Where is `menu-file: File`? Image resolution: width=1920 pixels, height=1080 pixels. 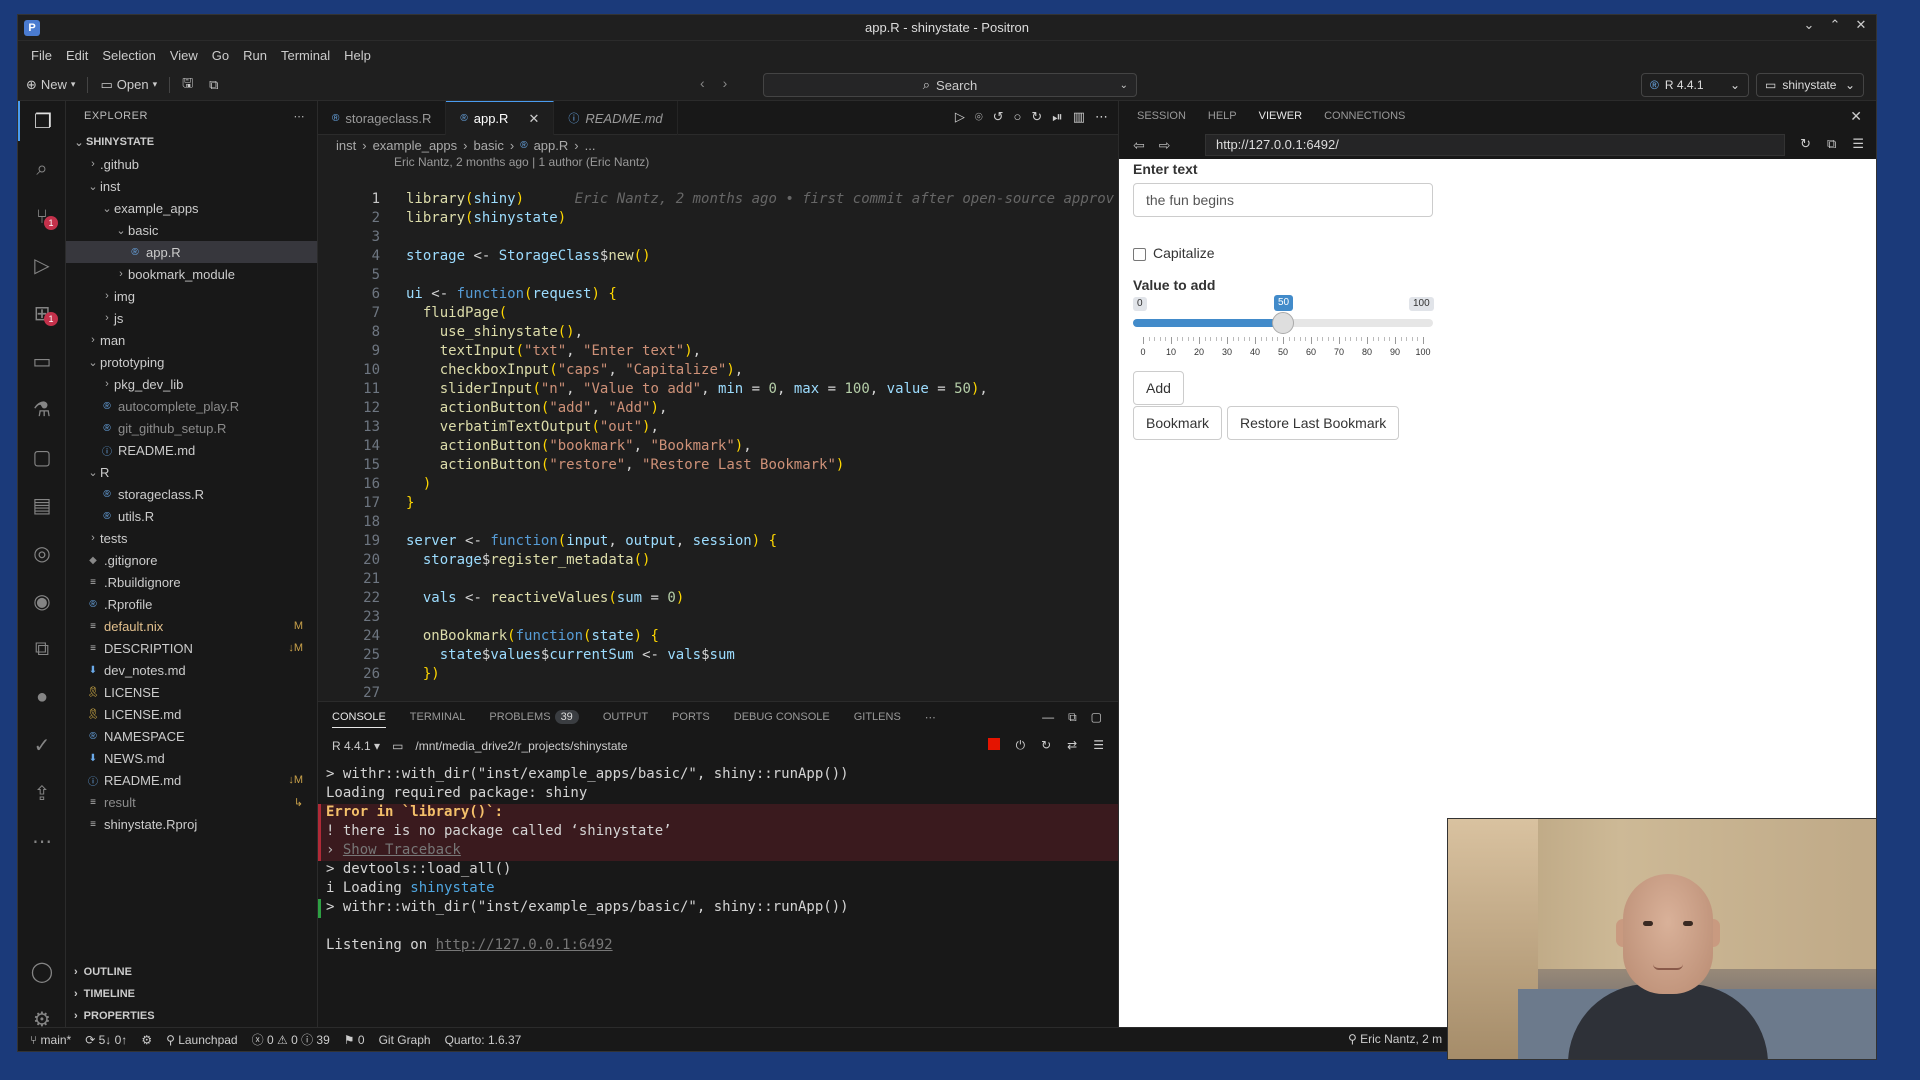
menu-file: File is located at coordinates (41, 55).